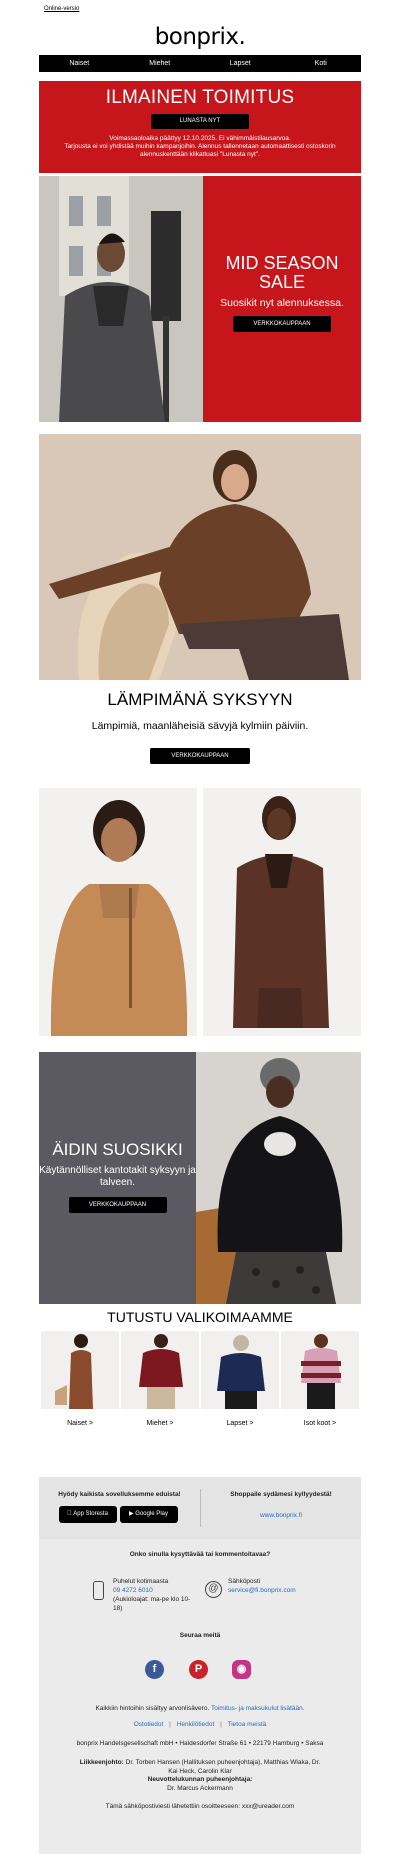 The height and width of the screenshot is (1854, 400). I want to click on pinterest-icon: P, so click(198, 1669).